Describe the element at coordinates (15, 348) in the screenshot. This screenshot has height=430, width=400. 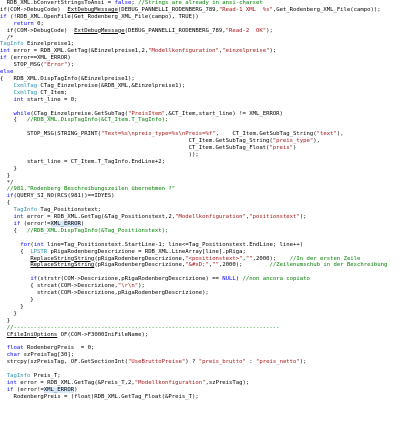
I see `code-token: float` at that location.